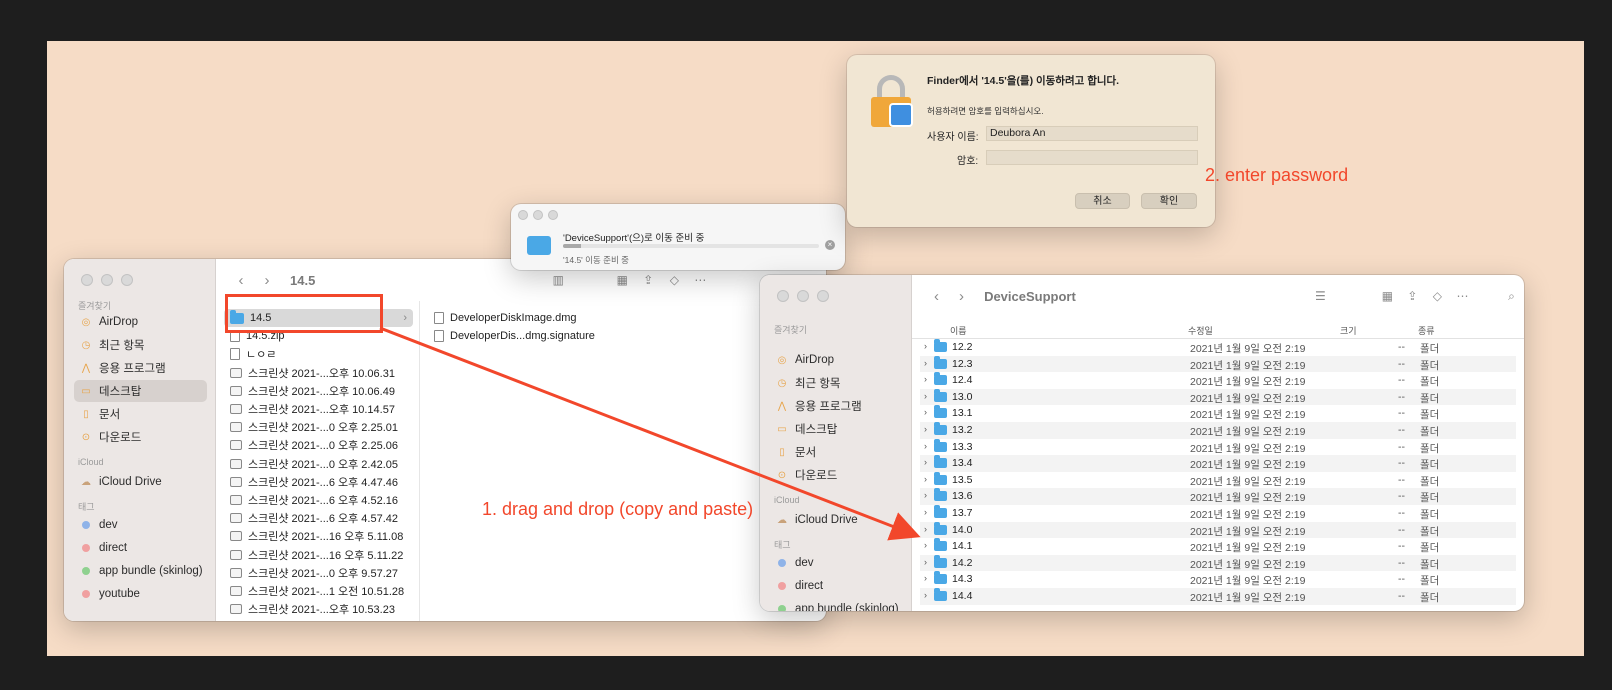 This screenshot has width=1612, height=690. I want to click on list-item: 스크린샷 2021-...6 오후 4.52.16, so click(318, 500).